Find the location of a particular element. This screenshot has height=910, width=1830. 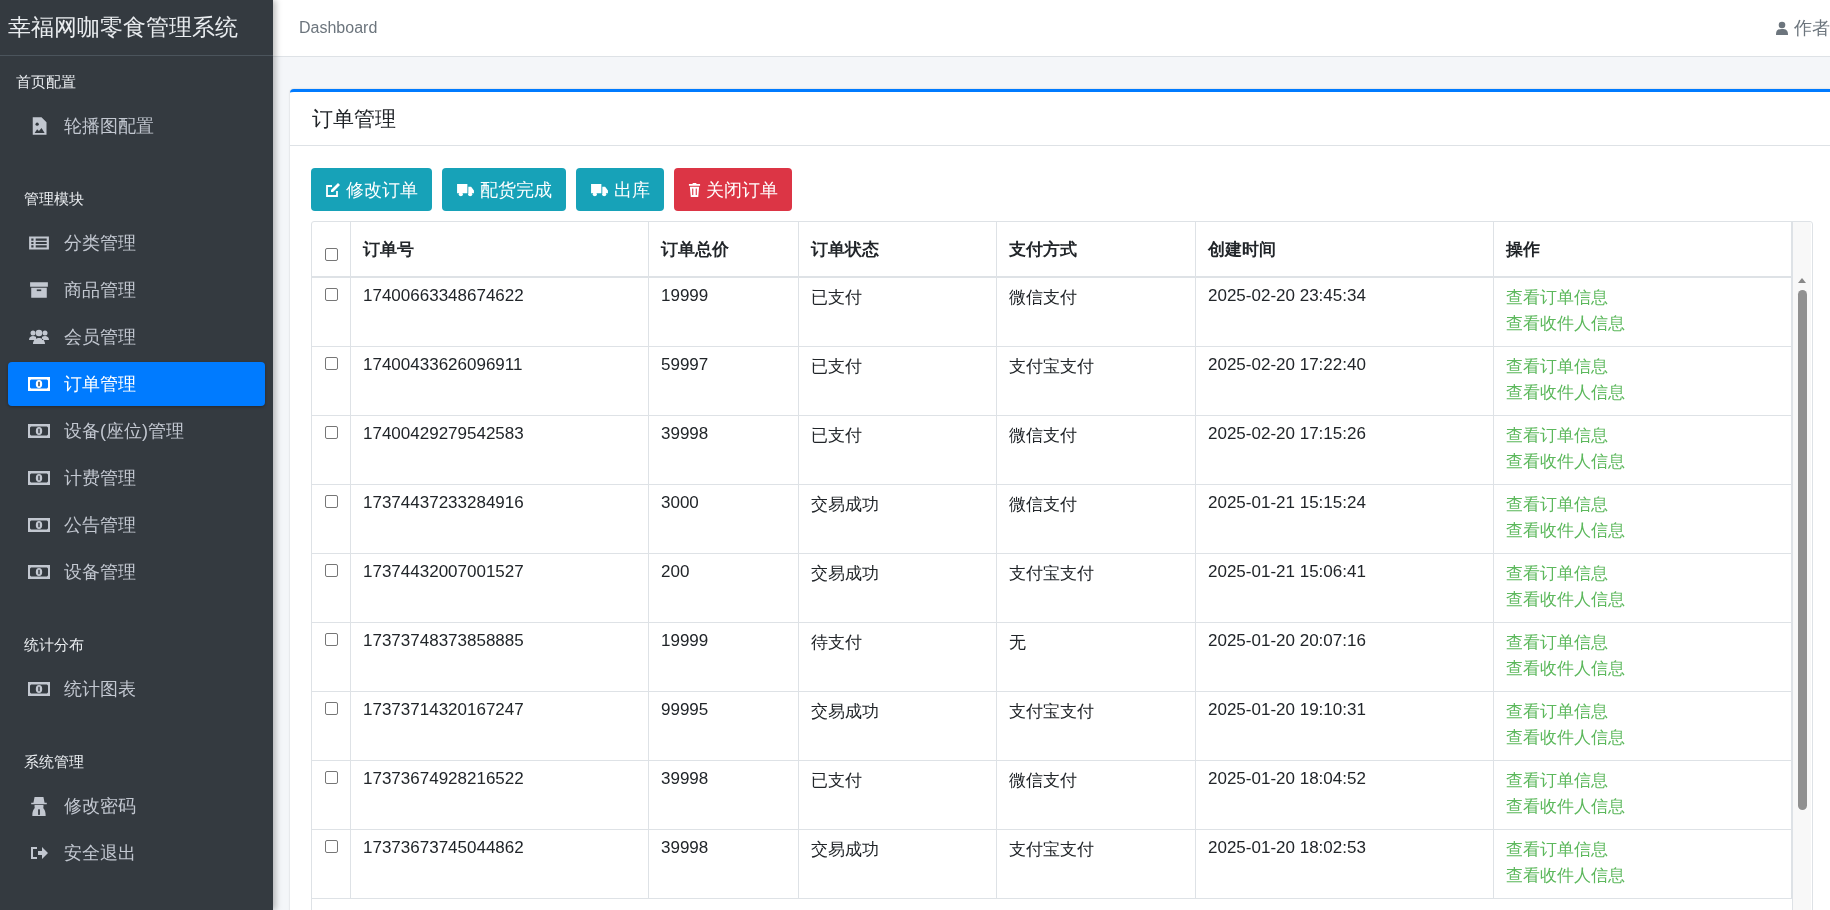

breadcrumb-link: Dashboard is located at coordinates (338, 28).